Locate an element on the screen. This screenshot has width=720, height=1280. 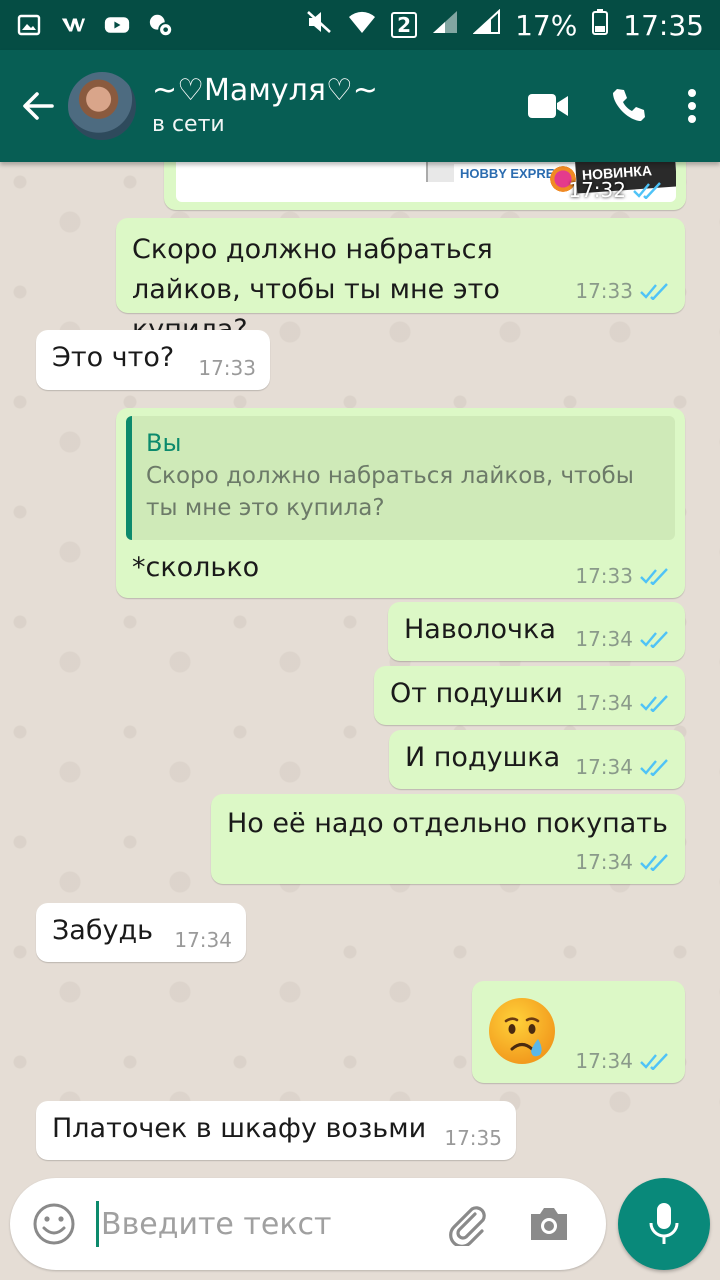
signal-icon is located at coordinates (445, 25).